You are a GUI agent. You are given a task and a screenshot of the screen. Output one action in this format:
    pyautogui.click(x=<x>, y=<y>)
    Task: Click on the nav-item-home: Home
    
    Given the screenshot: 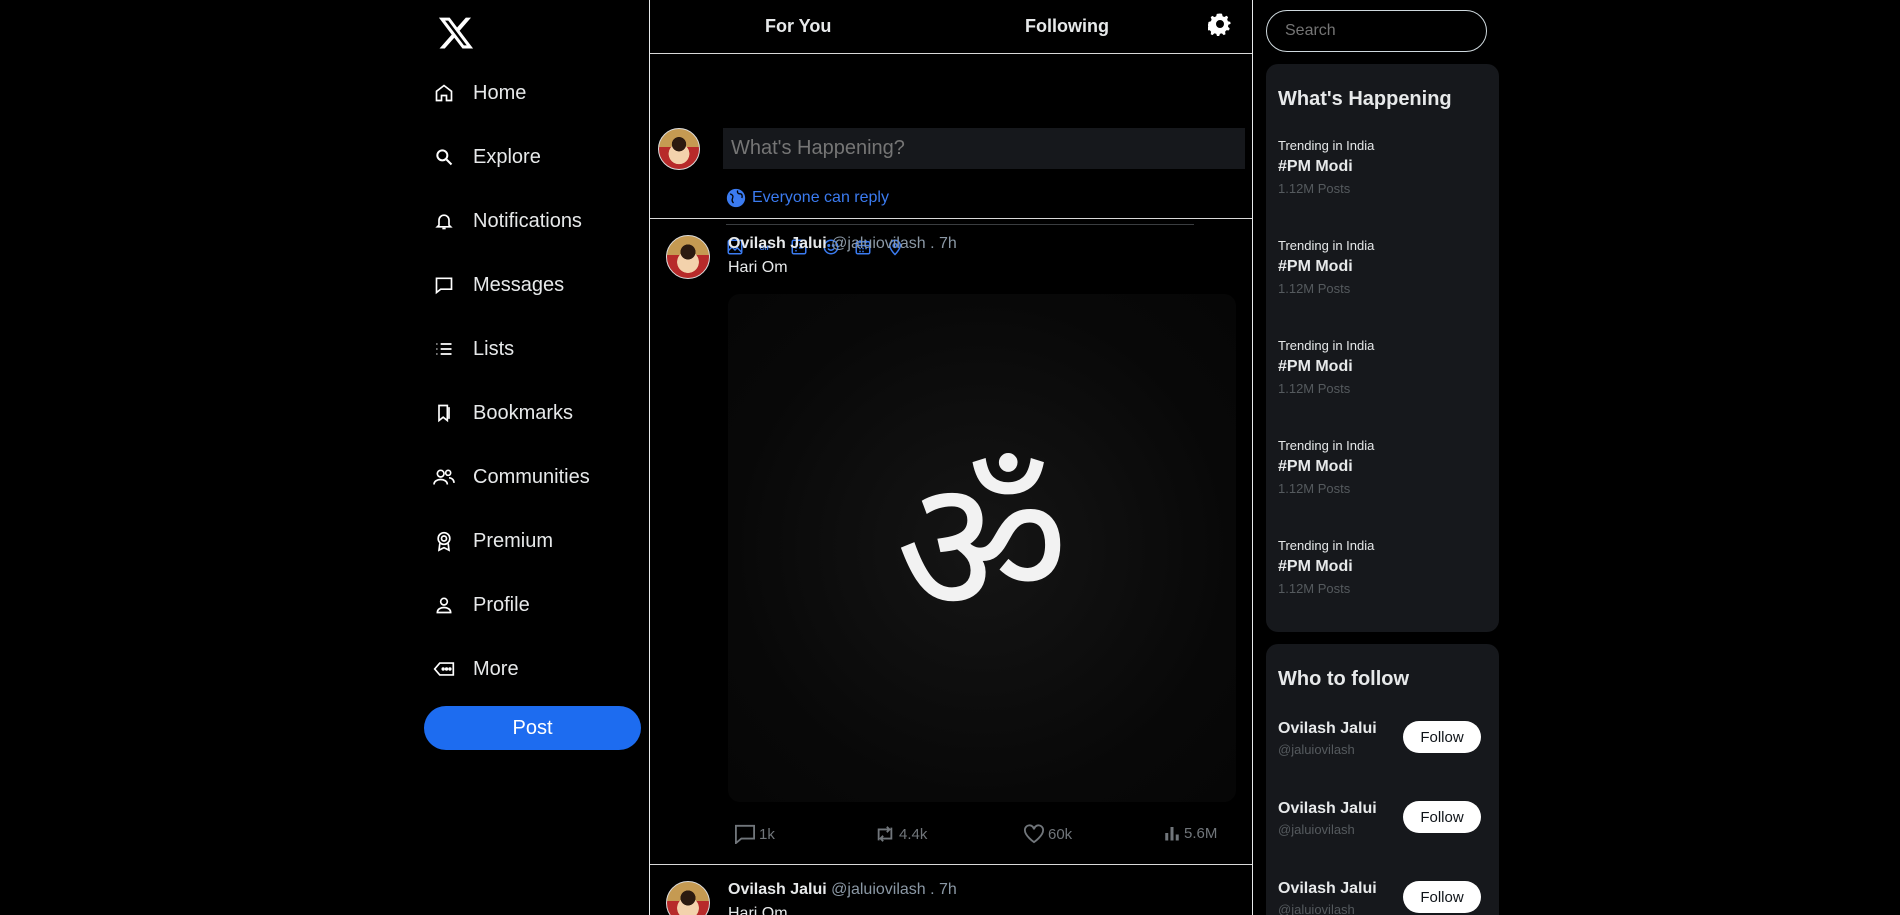 What is the action you would take?
    pyautogui.click(x=473, y=93)
    